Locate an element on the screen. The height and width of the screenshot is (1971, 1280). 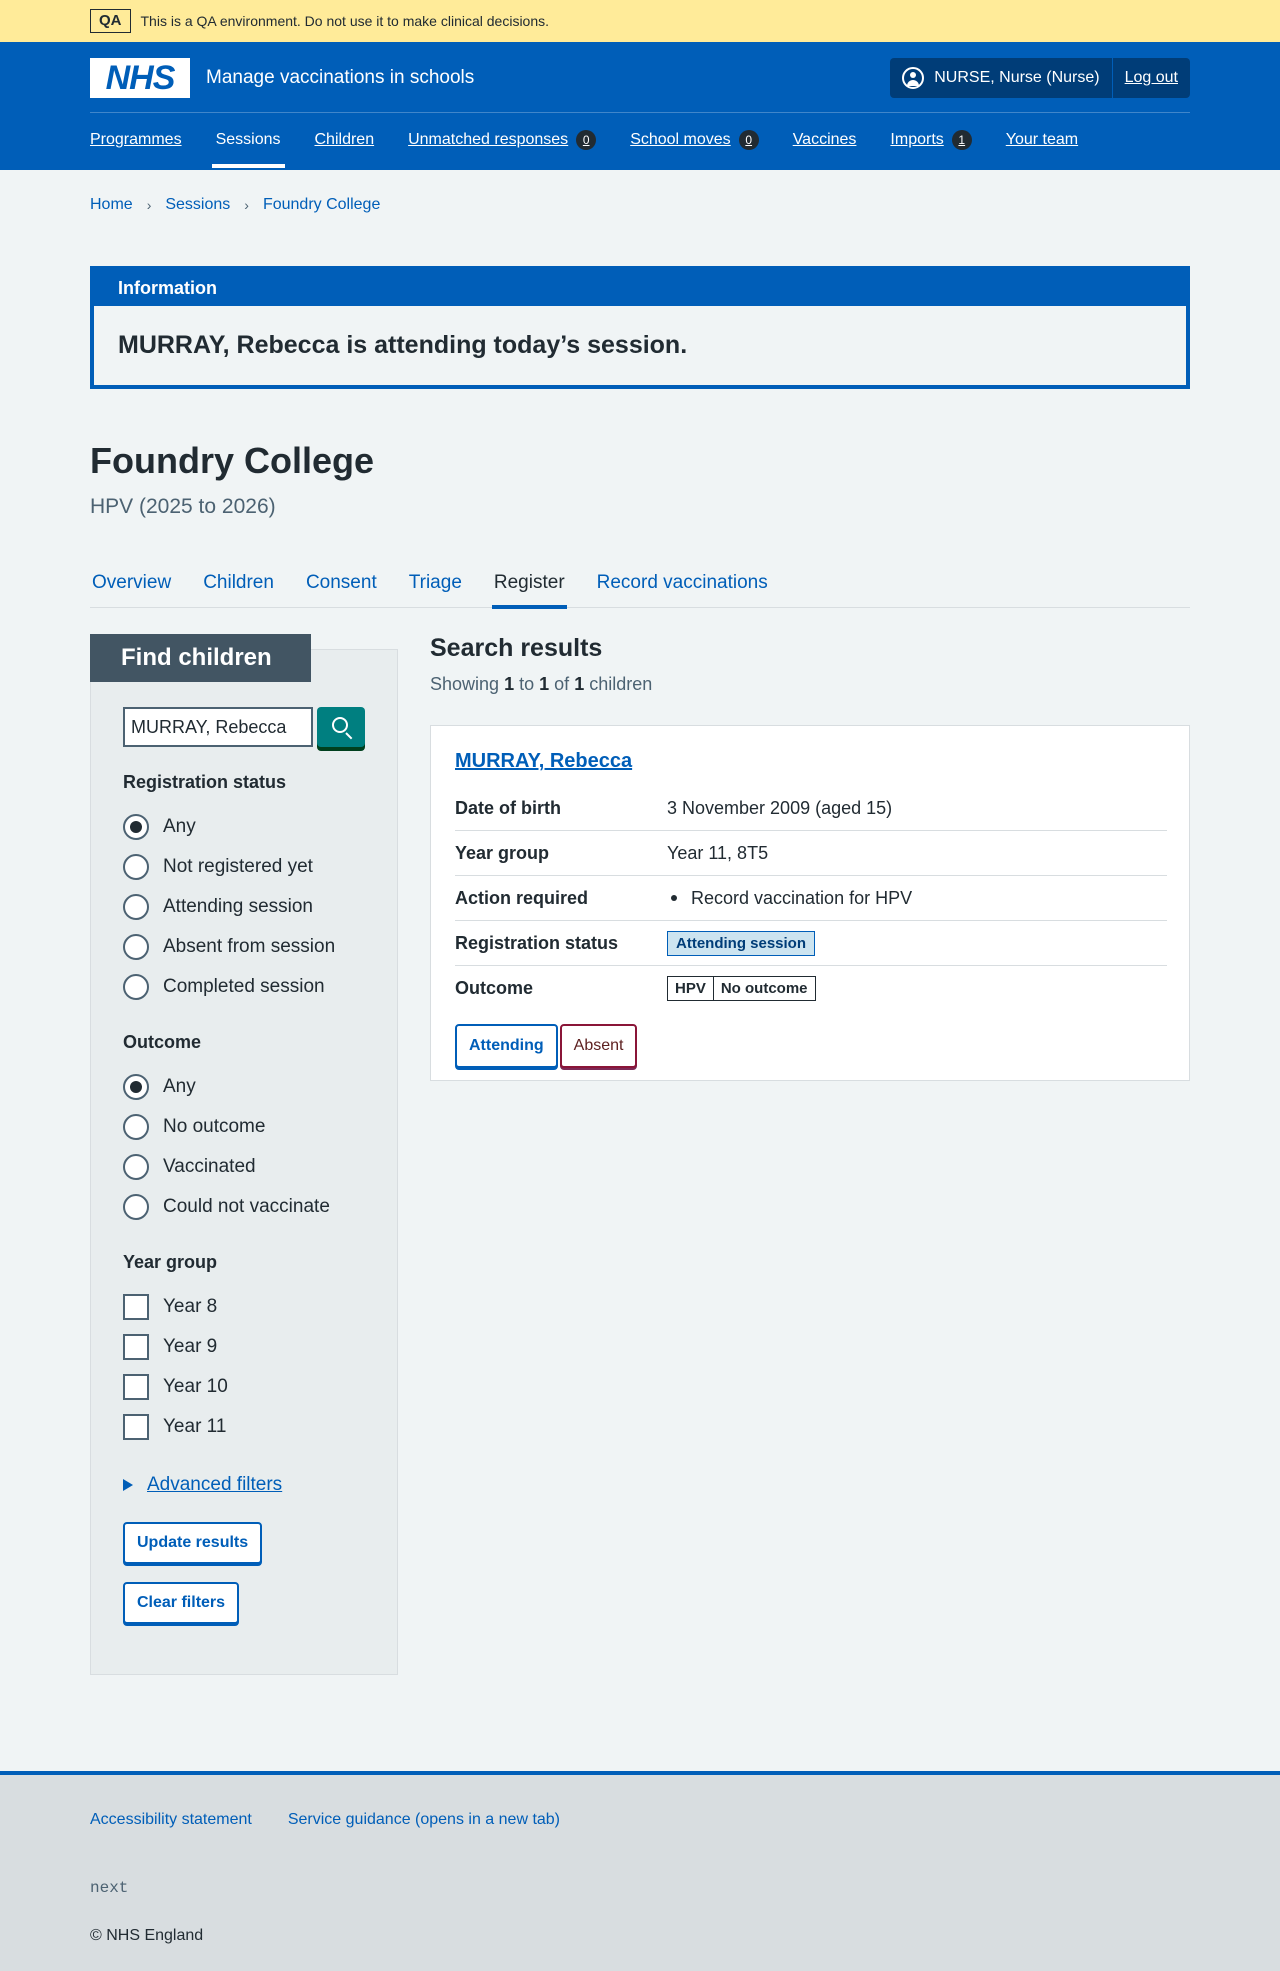
summary-row-dob: Date of birth 3 November 2009 (aged 15) is located at coordinates (811, 808).